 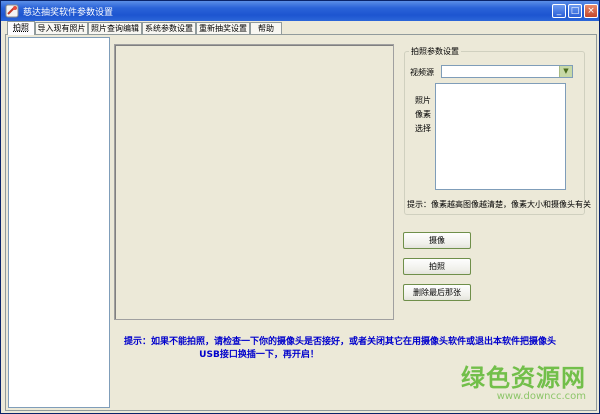 I want to click on video-source-label: 视频源, so click(x=422, y=72).